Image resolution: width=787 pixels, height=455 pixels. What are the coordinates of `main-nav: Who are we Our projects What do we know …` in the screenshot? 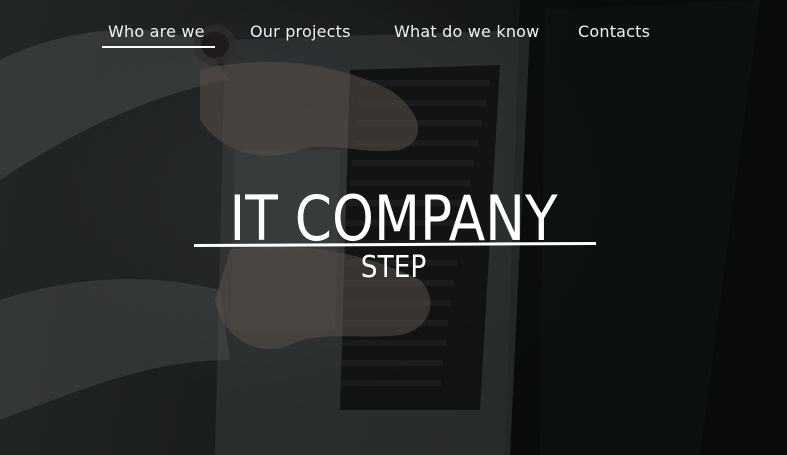 It's located at (393, 37).